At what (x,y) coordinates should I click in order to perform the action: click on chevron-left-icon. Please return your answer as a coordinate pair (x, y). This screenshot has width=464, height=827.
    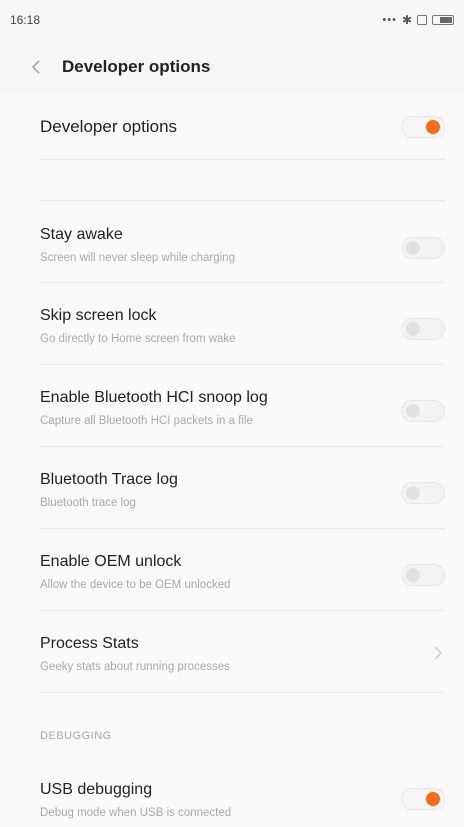
    Looking at the image, I should click on (36, 67).